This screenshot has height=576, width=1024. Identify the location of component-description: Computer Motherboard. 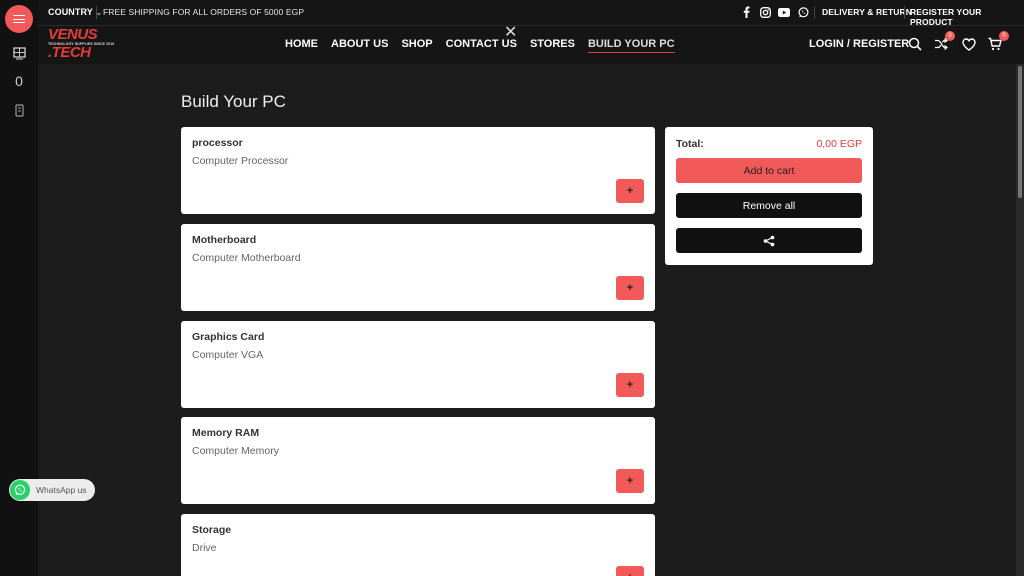
(246, 258).